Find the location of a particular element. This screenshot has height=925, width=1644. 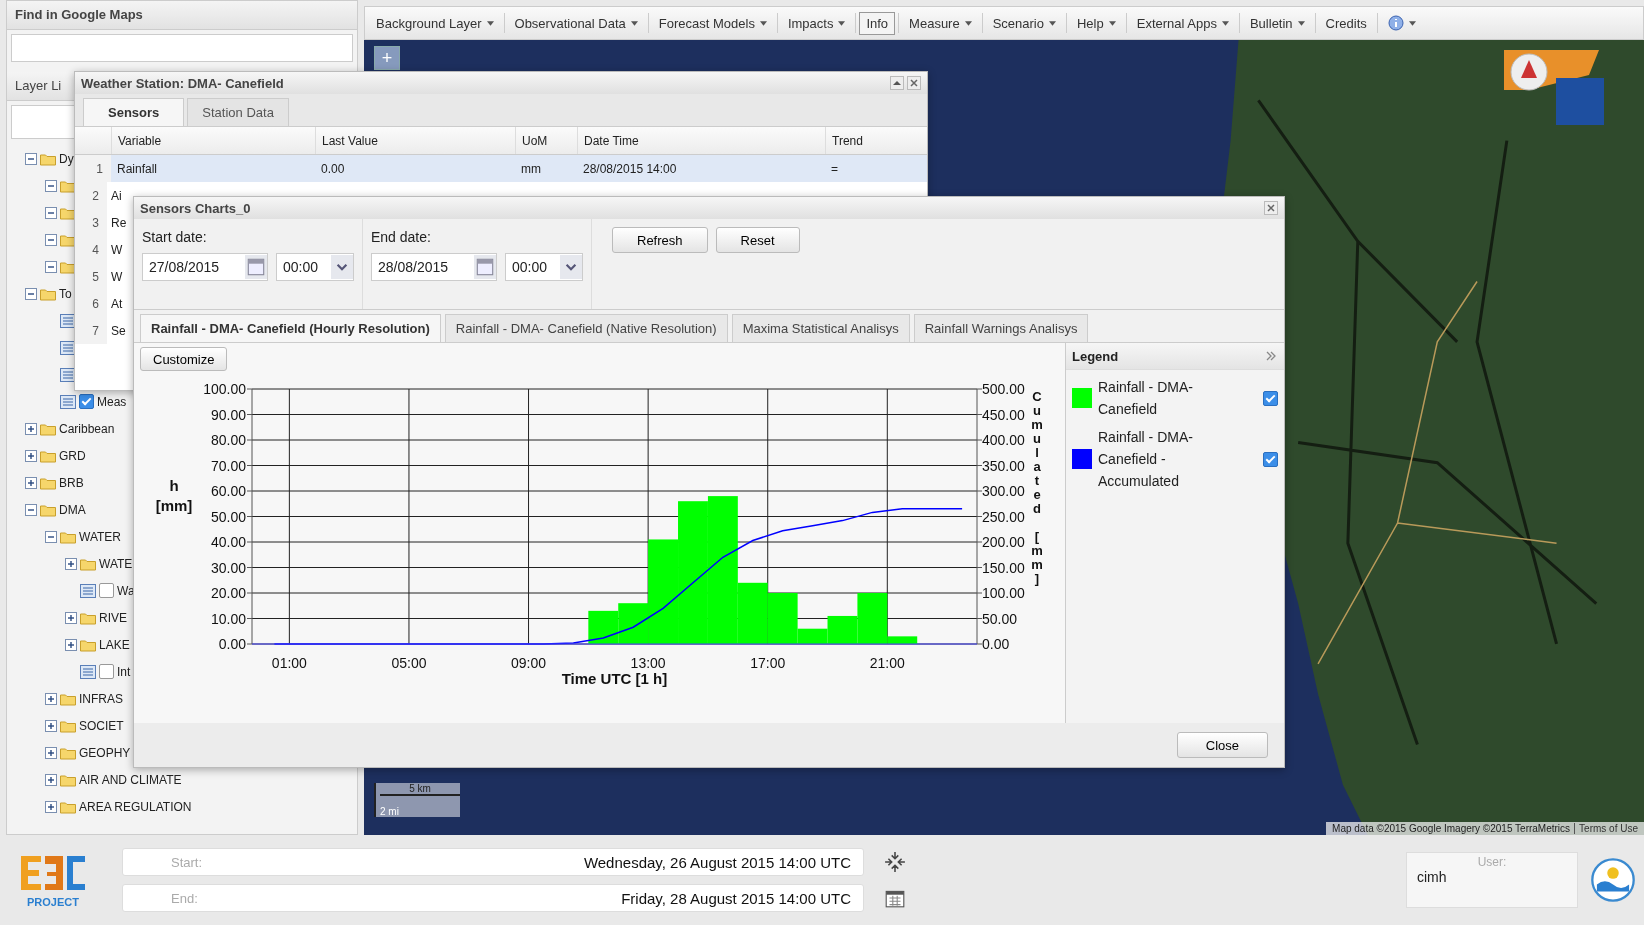

menu-item: Bulletin is located at coordinates (1277, 23).